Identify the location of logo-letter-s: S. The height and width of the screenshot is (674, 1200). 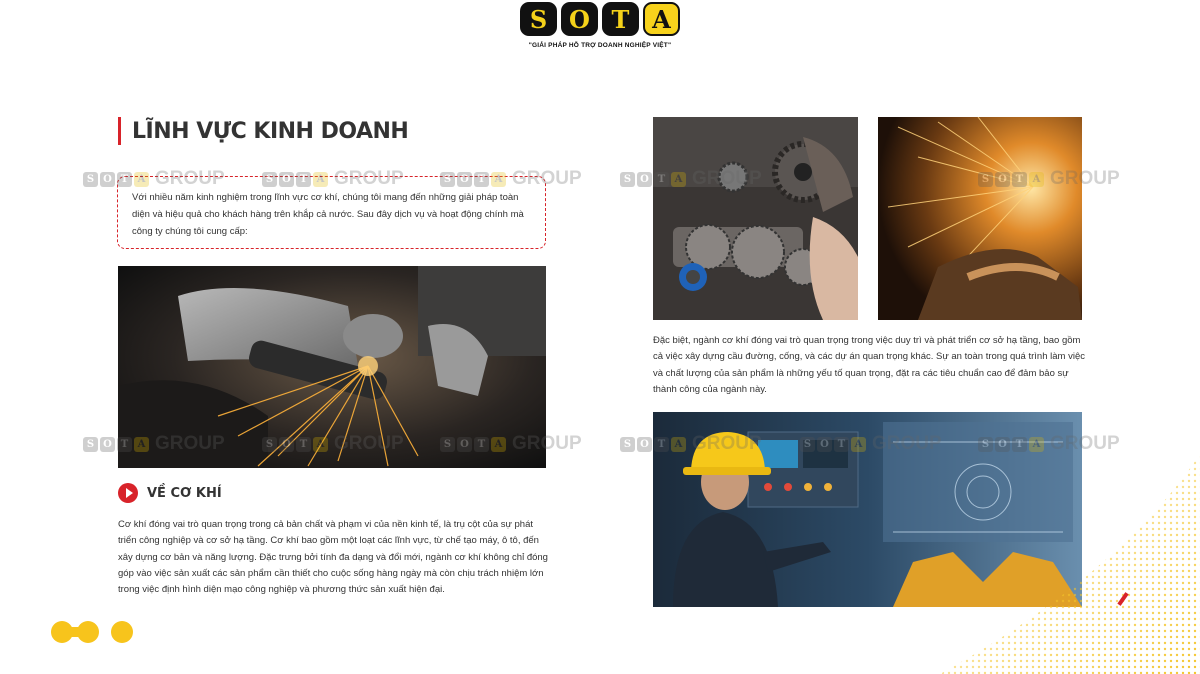
(538, 19).